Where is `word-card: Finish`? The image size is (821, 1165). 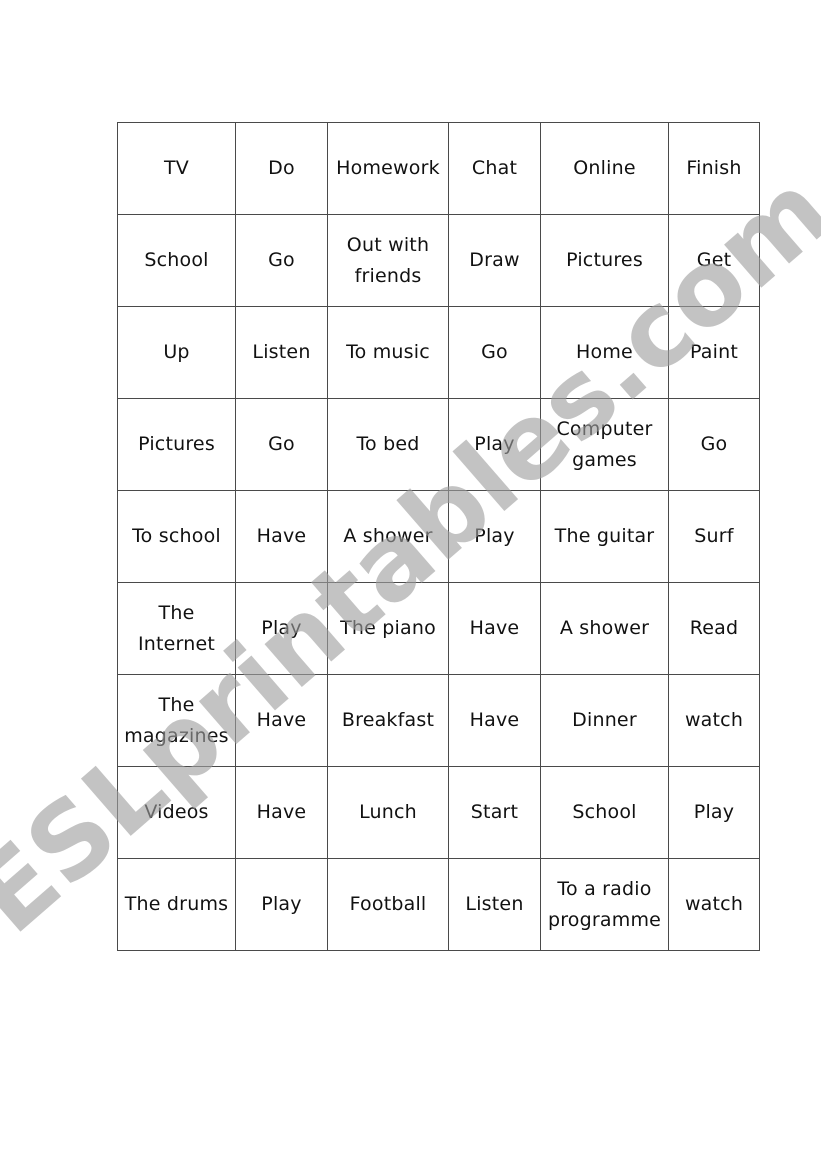
word-card: Finish is located at coordinates (714, 168).